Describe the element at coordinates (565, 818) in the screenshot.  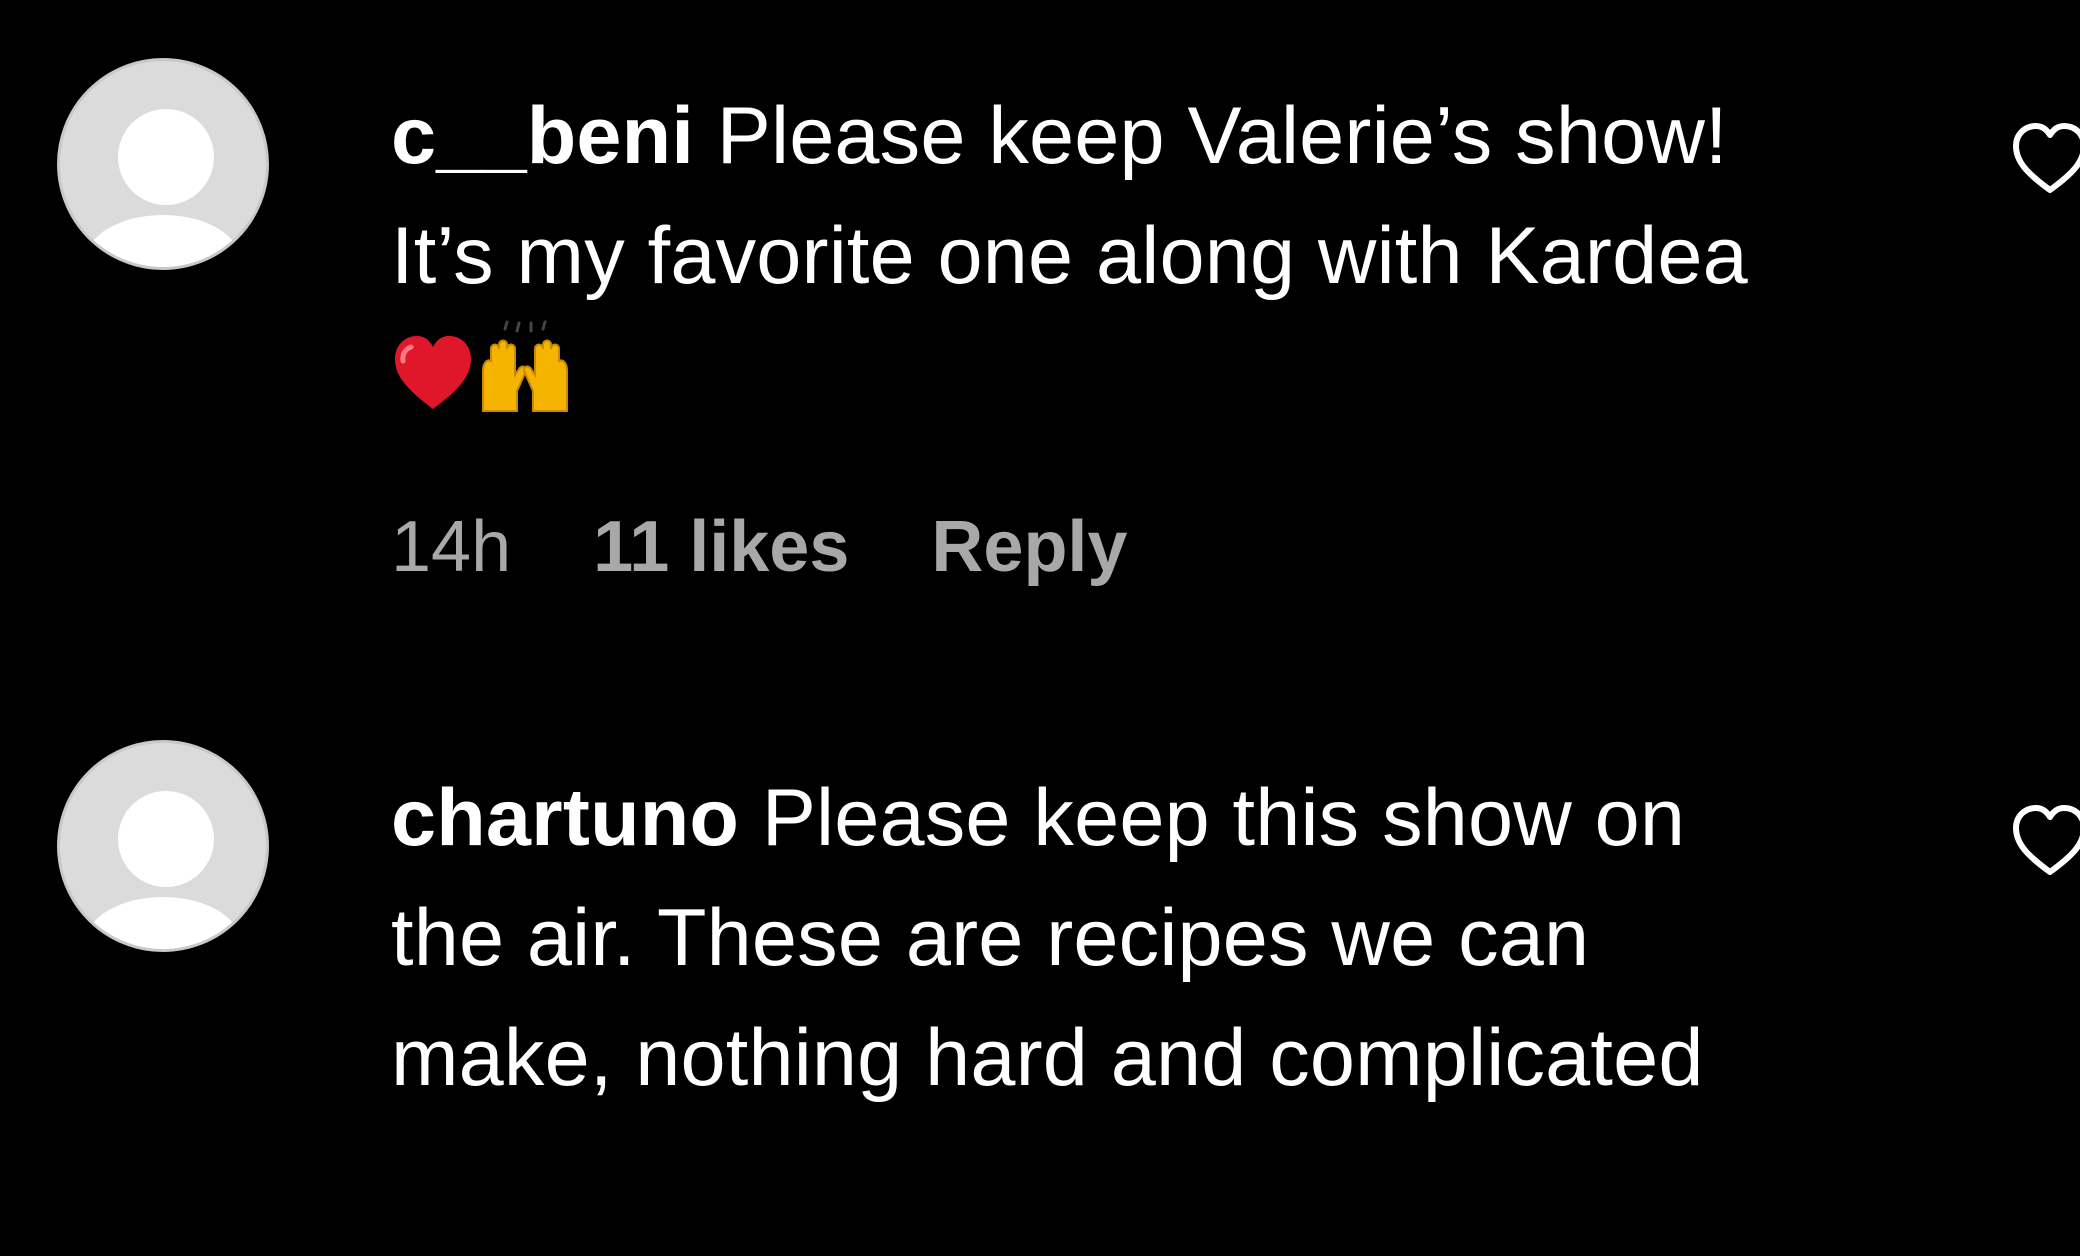
I see `comment-username: chartuno` at that location.